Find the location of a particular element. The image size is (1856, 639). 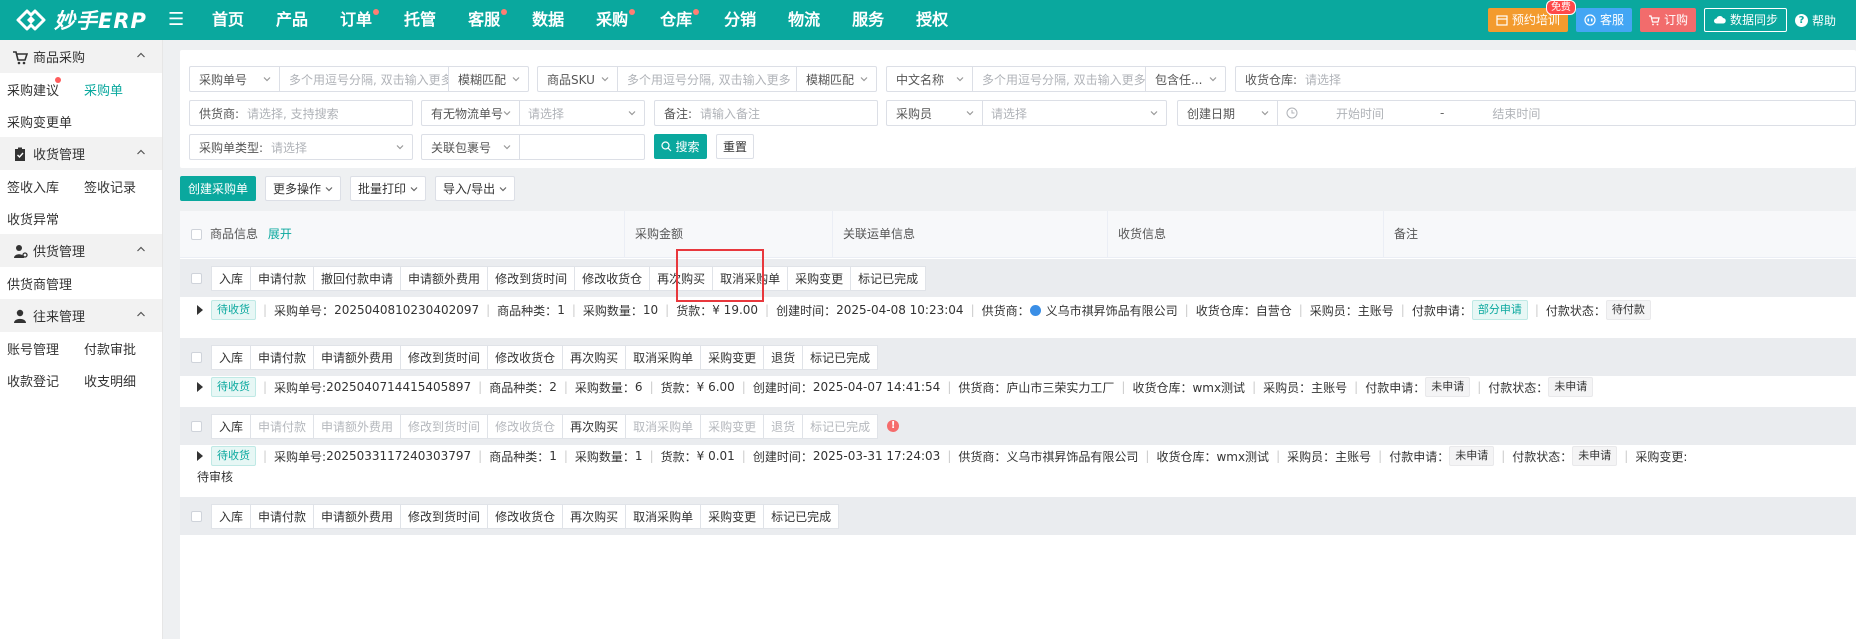

buyer-field-select: 采购员 is located at coordinates (935, 113).